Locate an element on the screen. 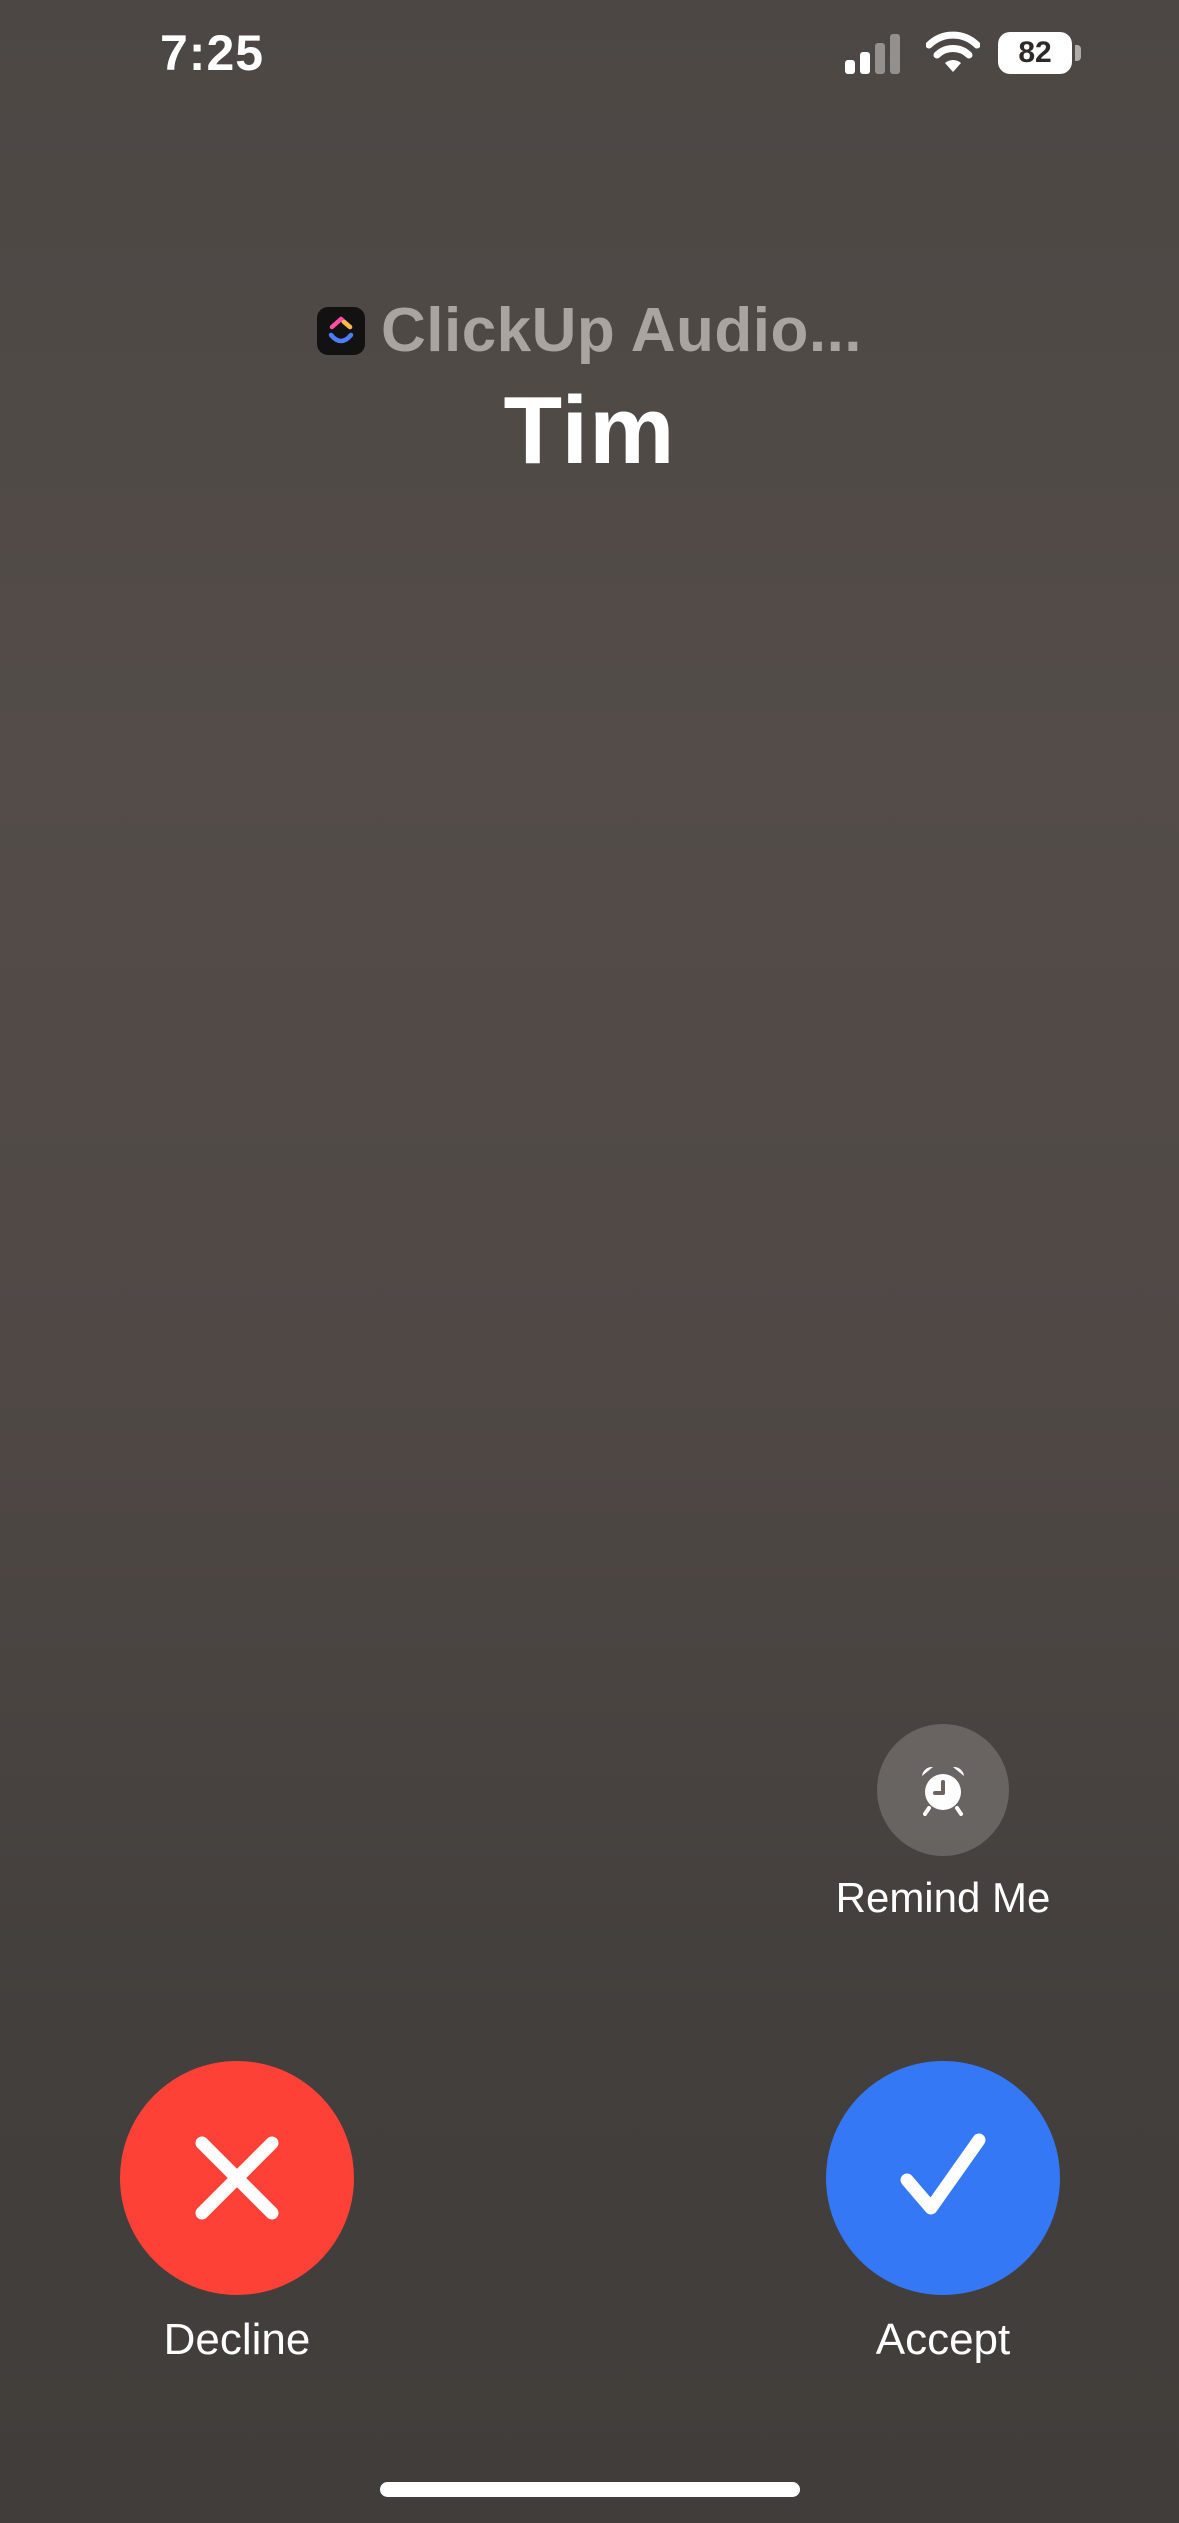  alarm-clock-icon is located at coordinates (943, 1791).